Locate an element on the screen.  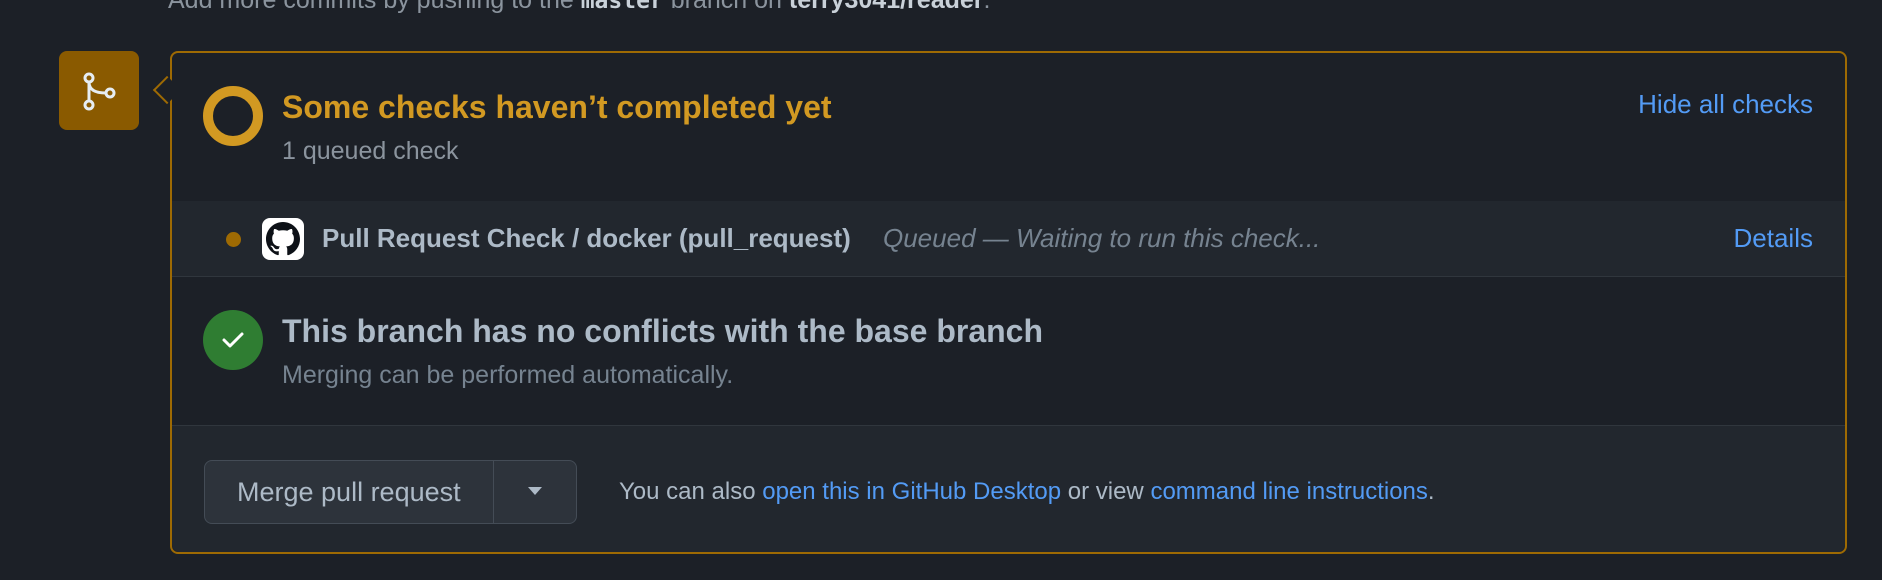
merge-pull-request-button: Merge pull request is located at coordinates (349, 492).